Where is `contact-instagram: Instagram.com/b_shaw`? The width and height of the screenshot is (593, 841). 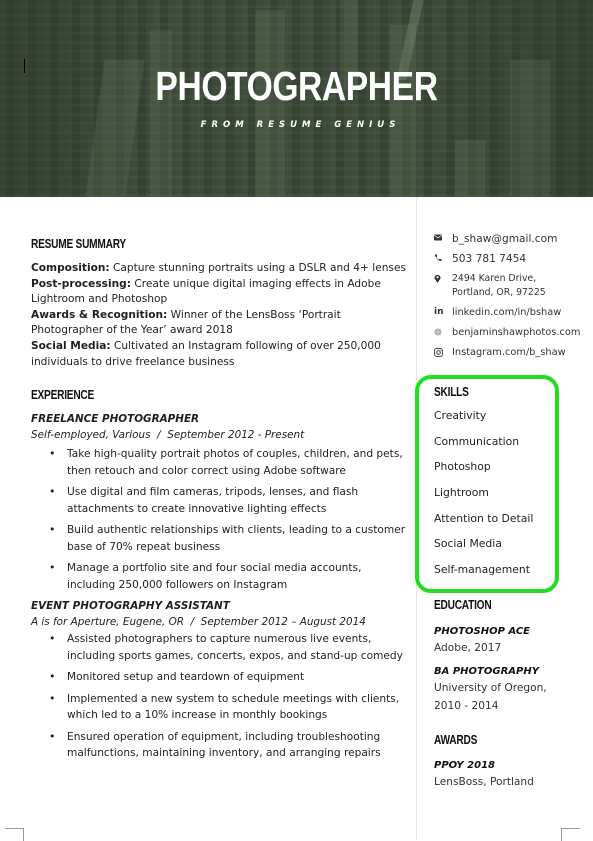
contact-instagram: Instagram.com/b_shaw is located at coordinates (509, 353).